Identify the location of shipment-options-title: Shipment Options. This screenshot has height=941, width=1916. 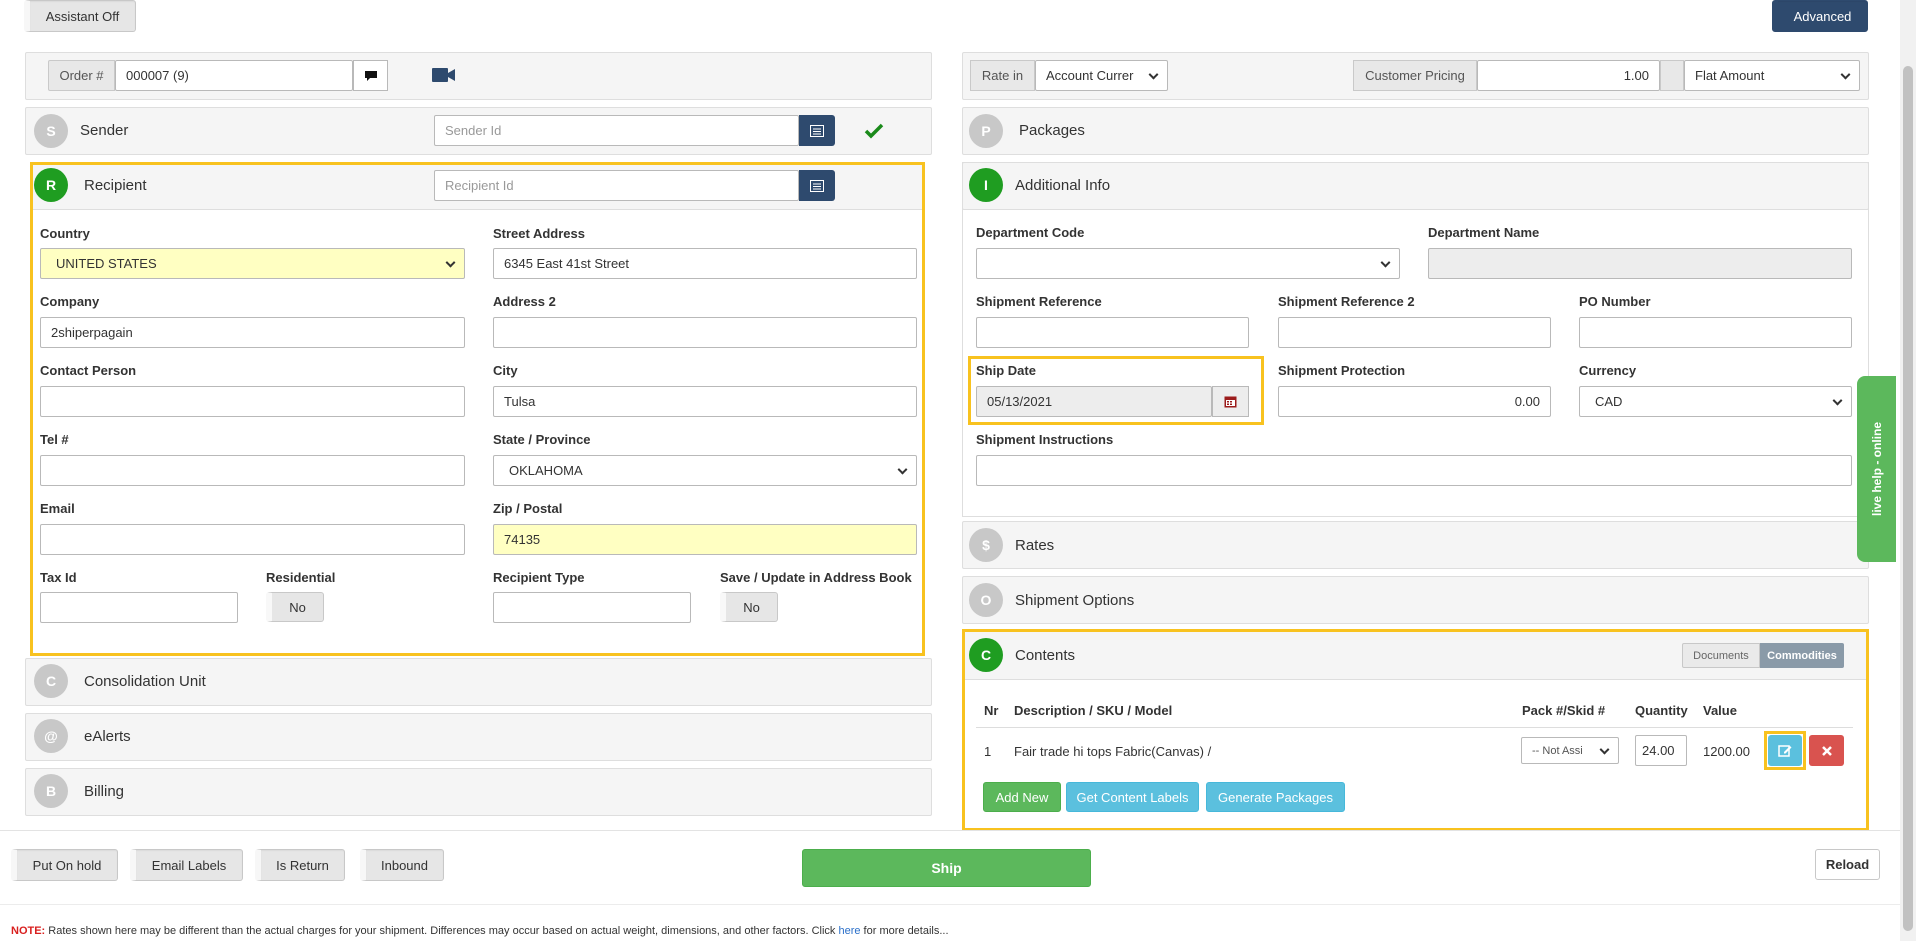
(1075, 600).